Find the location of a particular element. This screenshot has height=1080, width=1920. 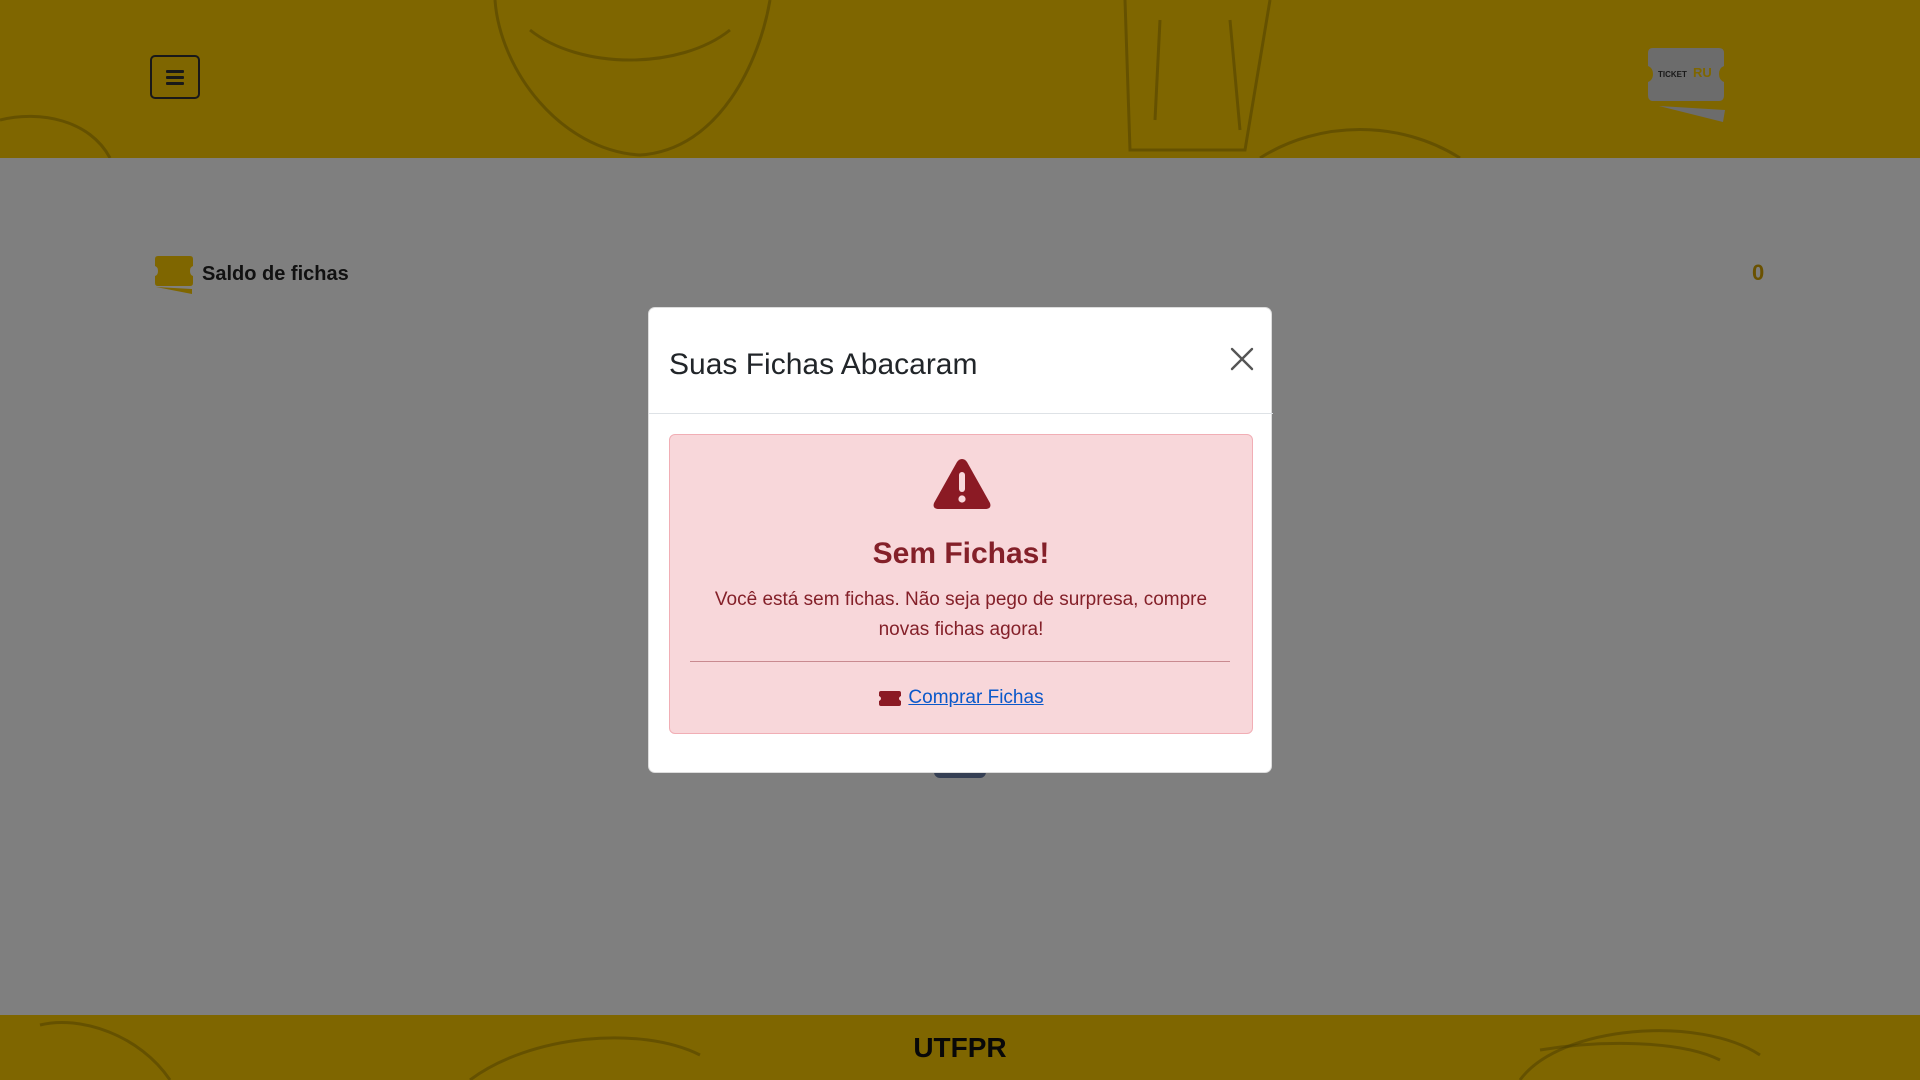

close-icon is located at coordinates (1242, 359).